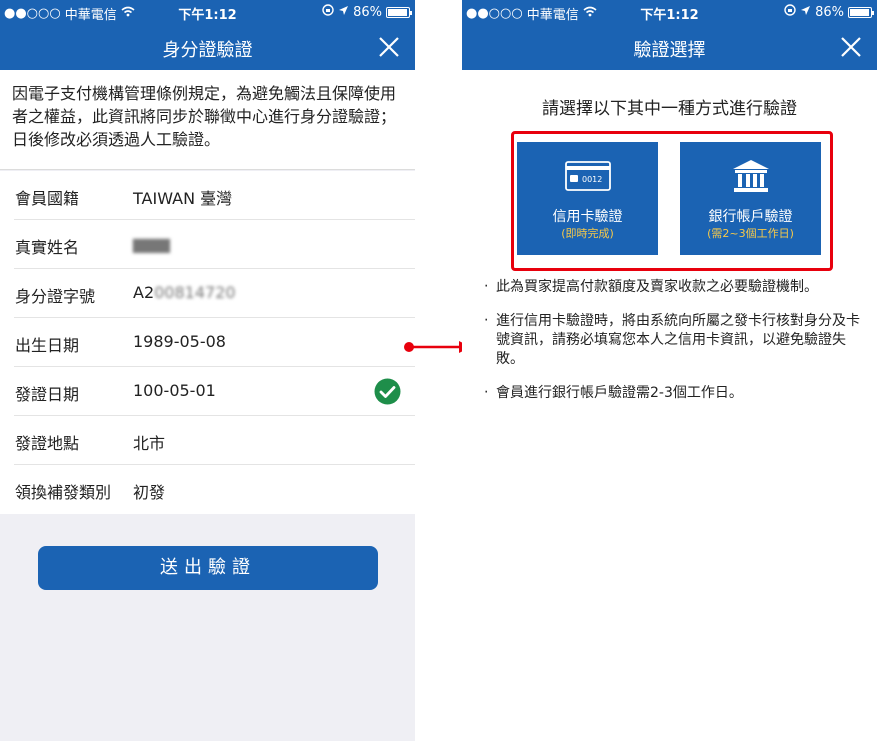 The image size is (877, 741). I want to click on id-number-label: 身分證字號, so click(55, 296).